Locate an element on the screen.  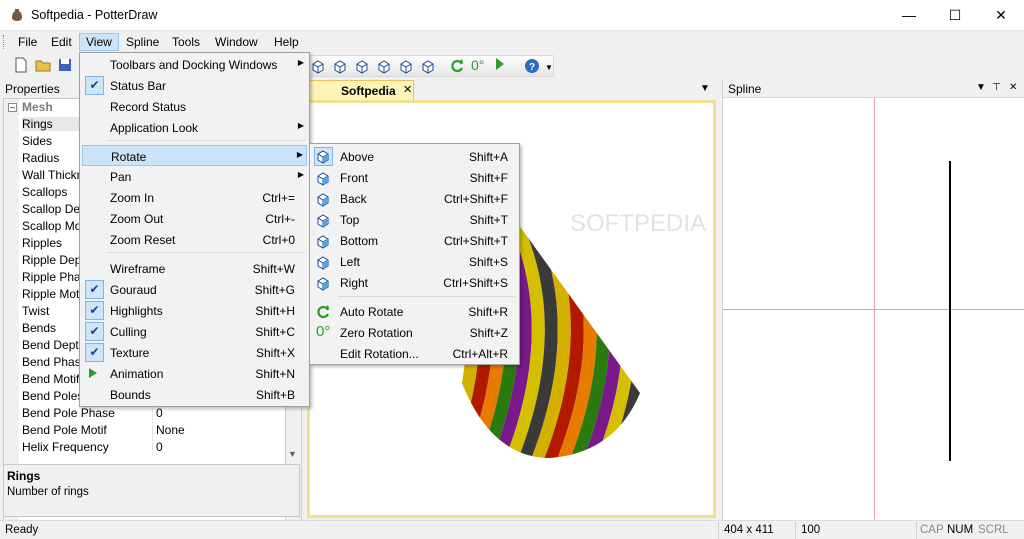
view-menu-item-zoom-in: Zoom In Ctrl+= is located at coordinates (194, 197).